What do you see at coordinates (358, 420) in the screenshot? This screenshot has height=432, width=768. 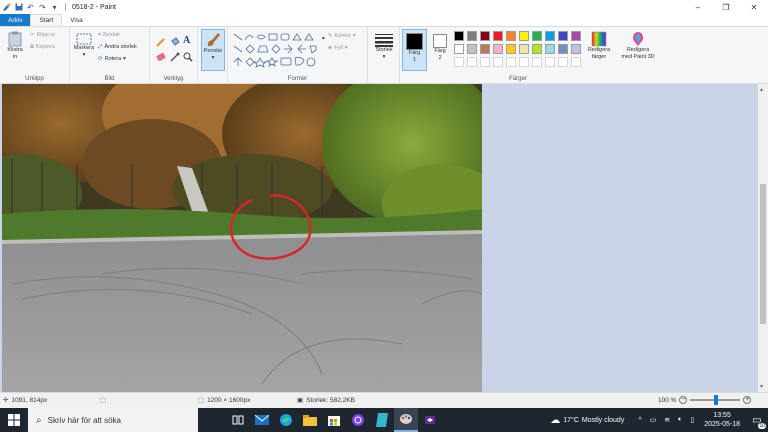 I see `purple-app-icon` at bounding box center [358, 420].